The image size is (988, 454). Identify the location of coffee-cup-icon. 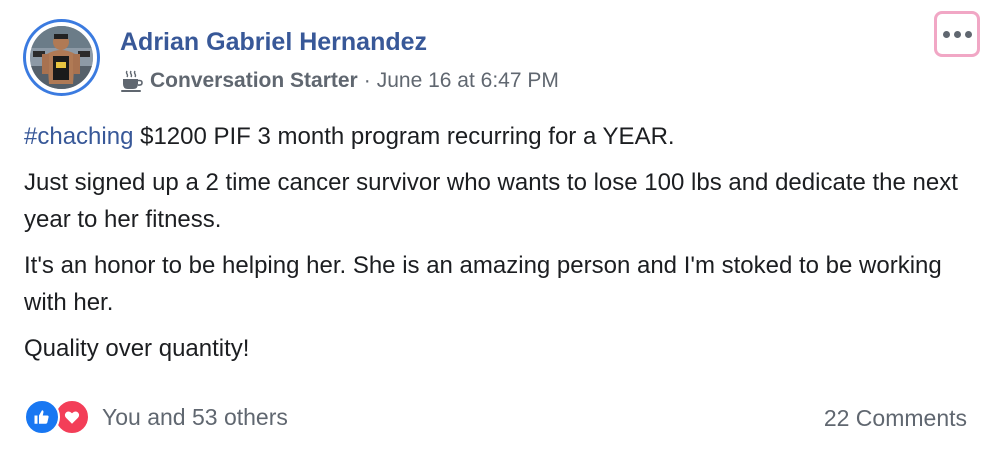
(132, 81).